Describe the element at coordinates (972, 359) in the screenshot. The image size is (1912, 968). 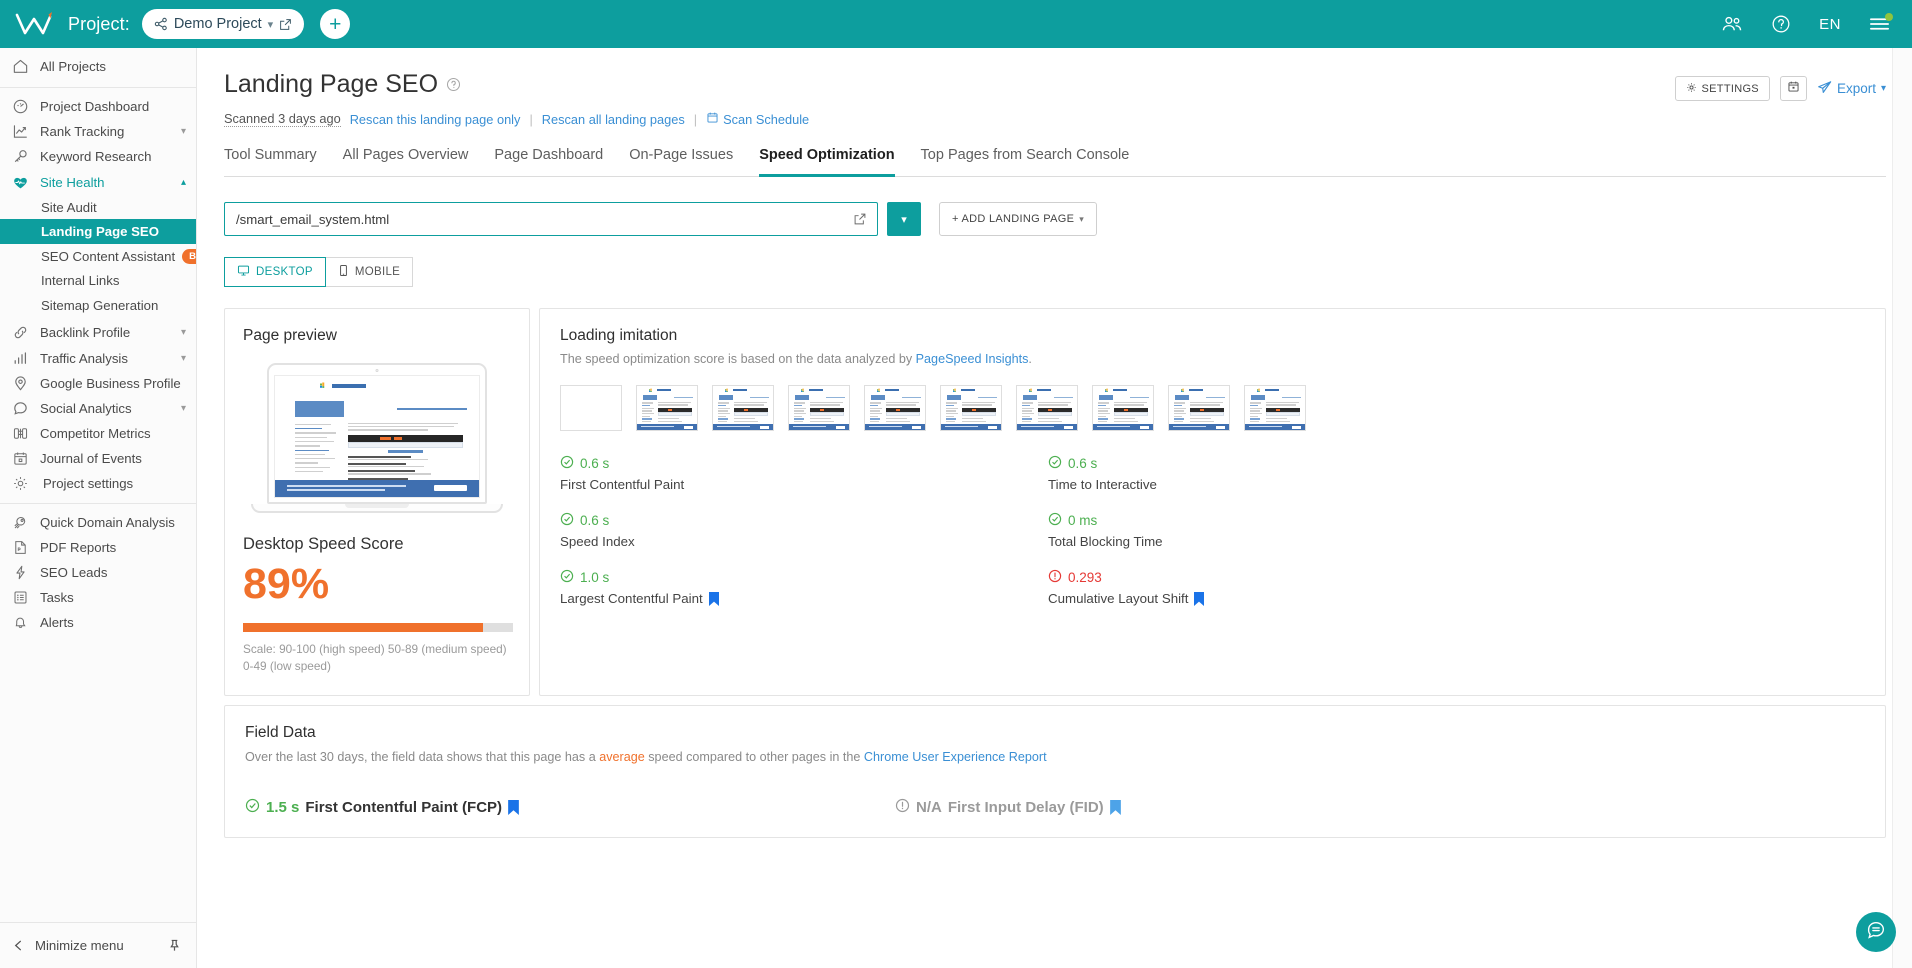
I see `pagespeed-insights-link: PageSpeed Insights` at that location.